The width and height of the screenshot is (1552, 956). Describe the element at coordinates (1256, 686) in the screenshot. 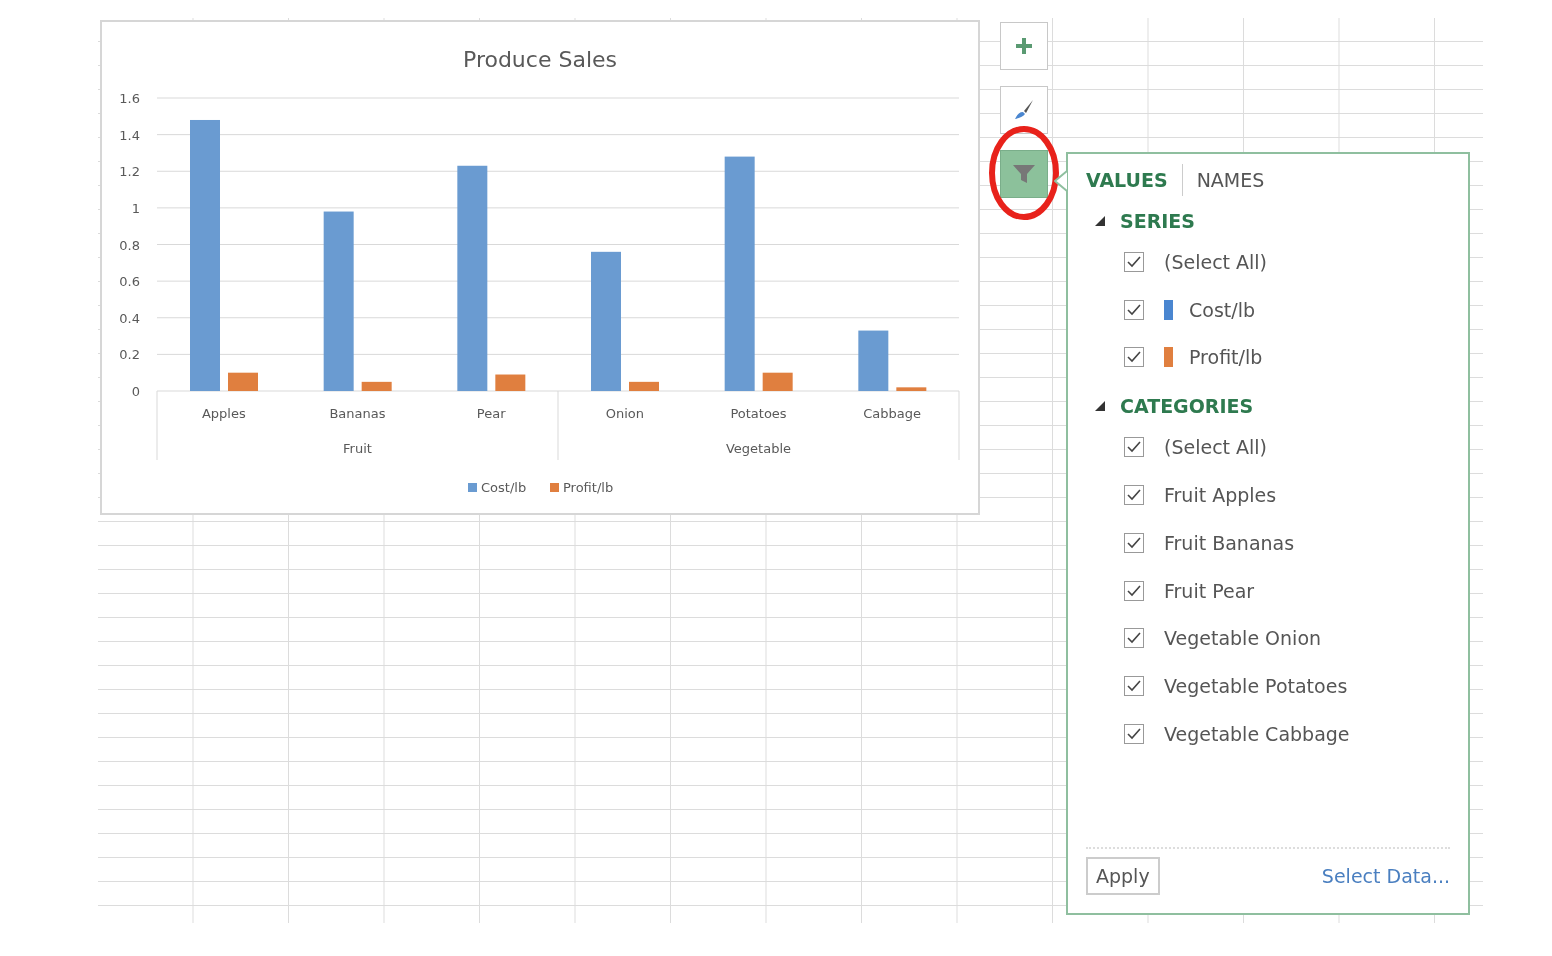

I see `filter-item-label: Vegetable Potatoes` at that location.